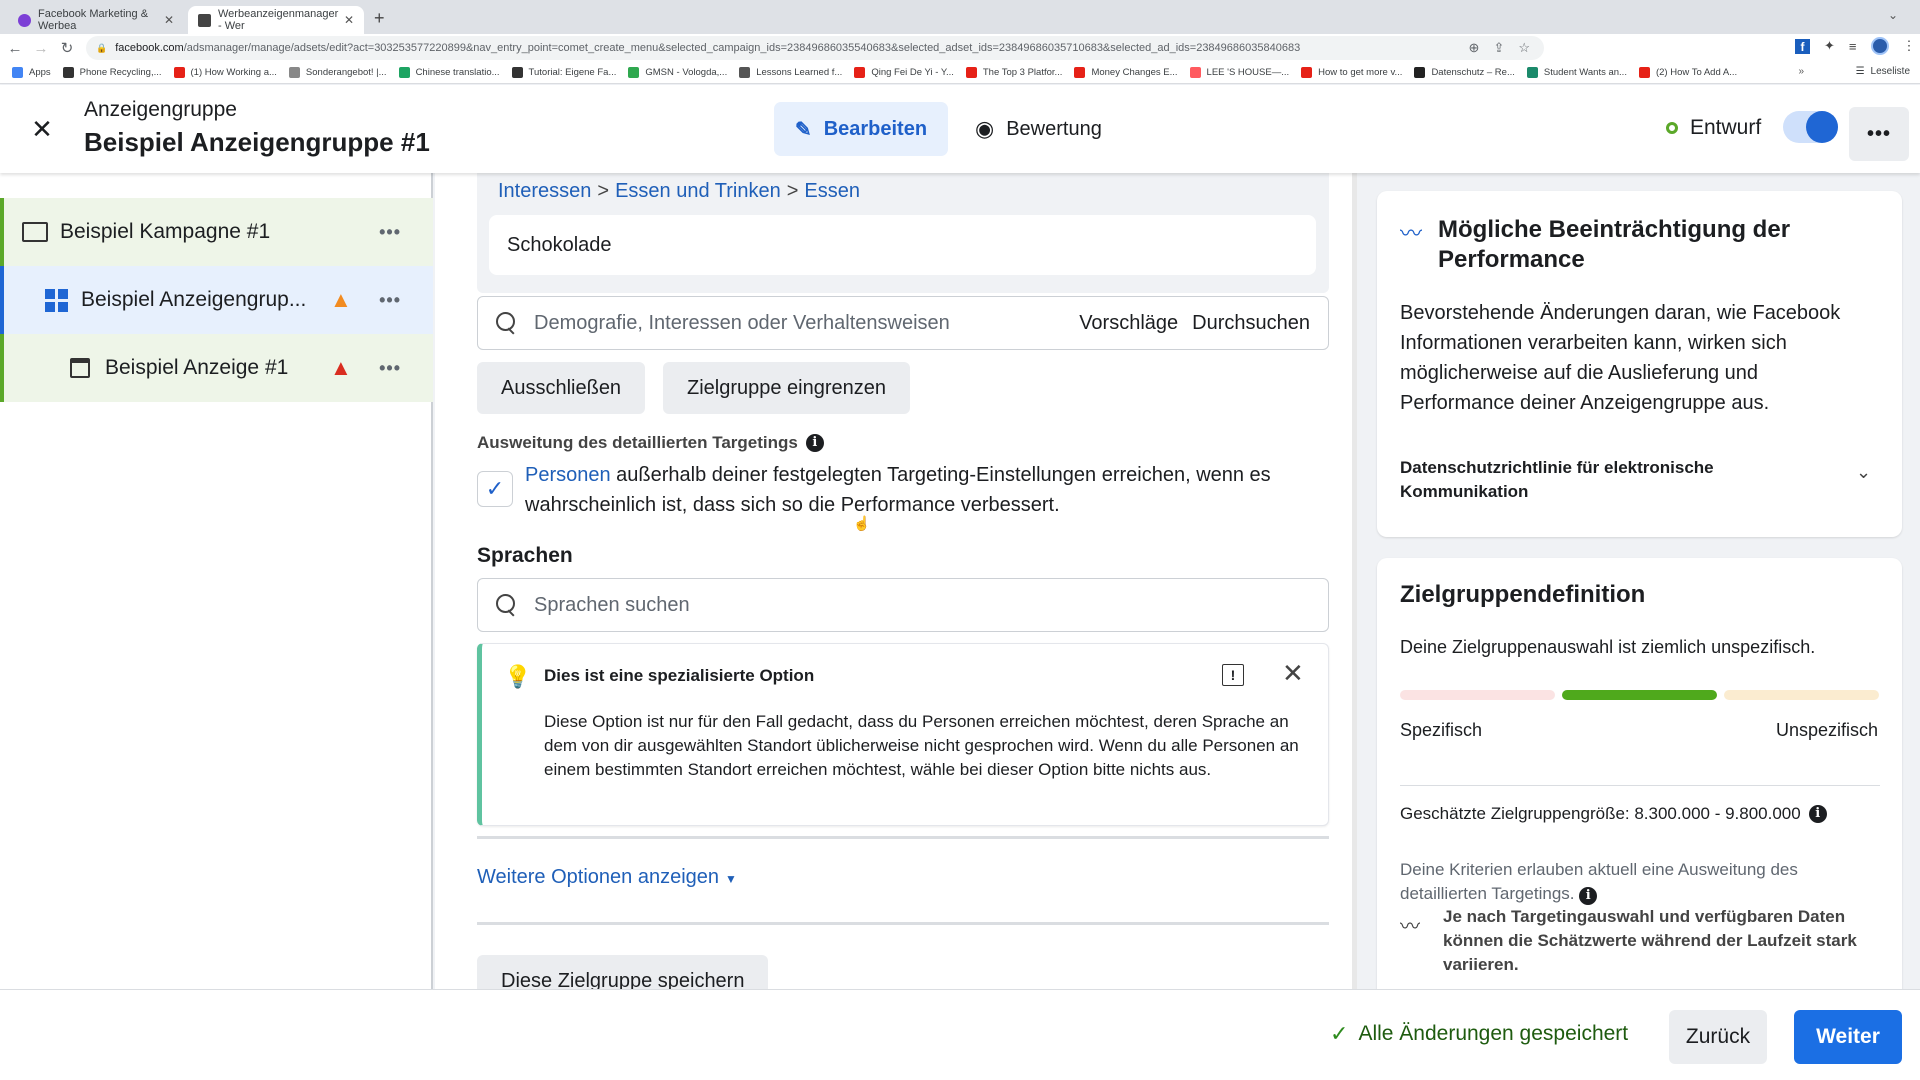  I want to click on browse-link: Durchsuchen, so click(1251, 323).